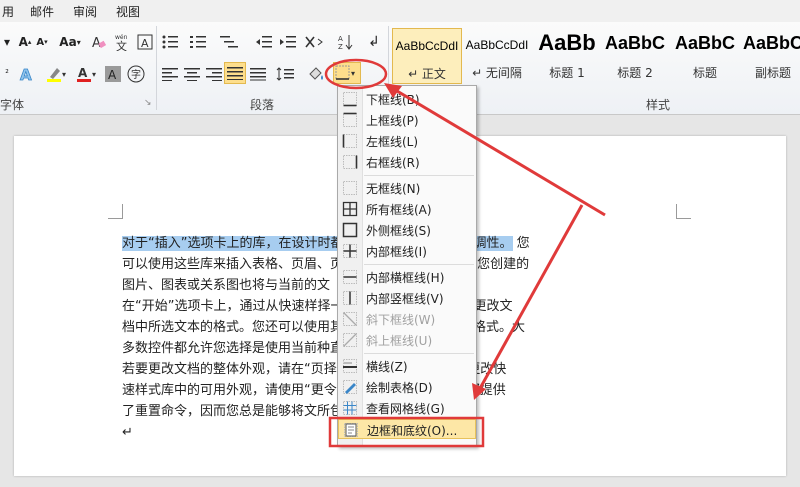  What do you see at coordinates (233, 264) in the screenshot?
I see `body-text: 可以使用这些库来插入表格、页眉、页` at bounding box center [233, 264].